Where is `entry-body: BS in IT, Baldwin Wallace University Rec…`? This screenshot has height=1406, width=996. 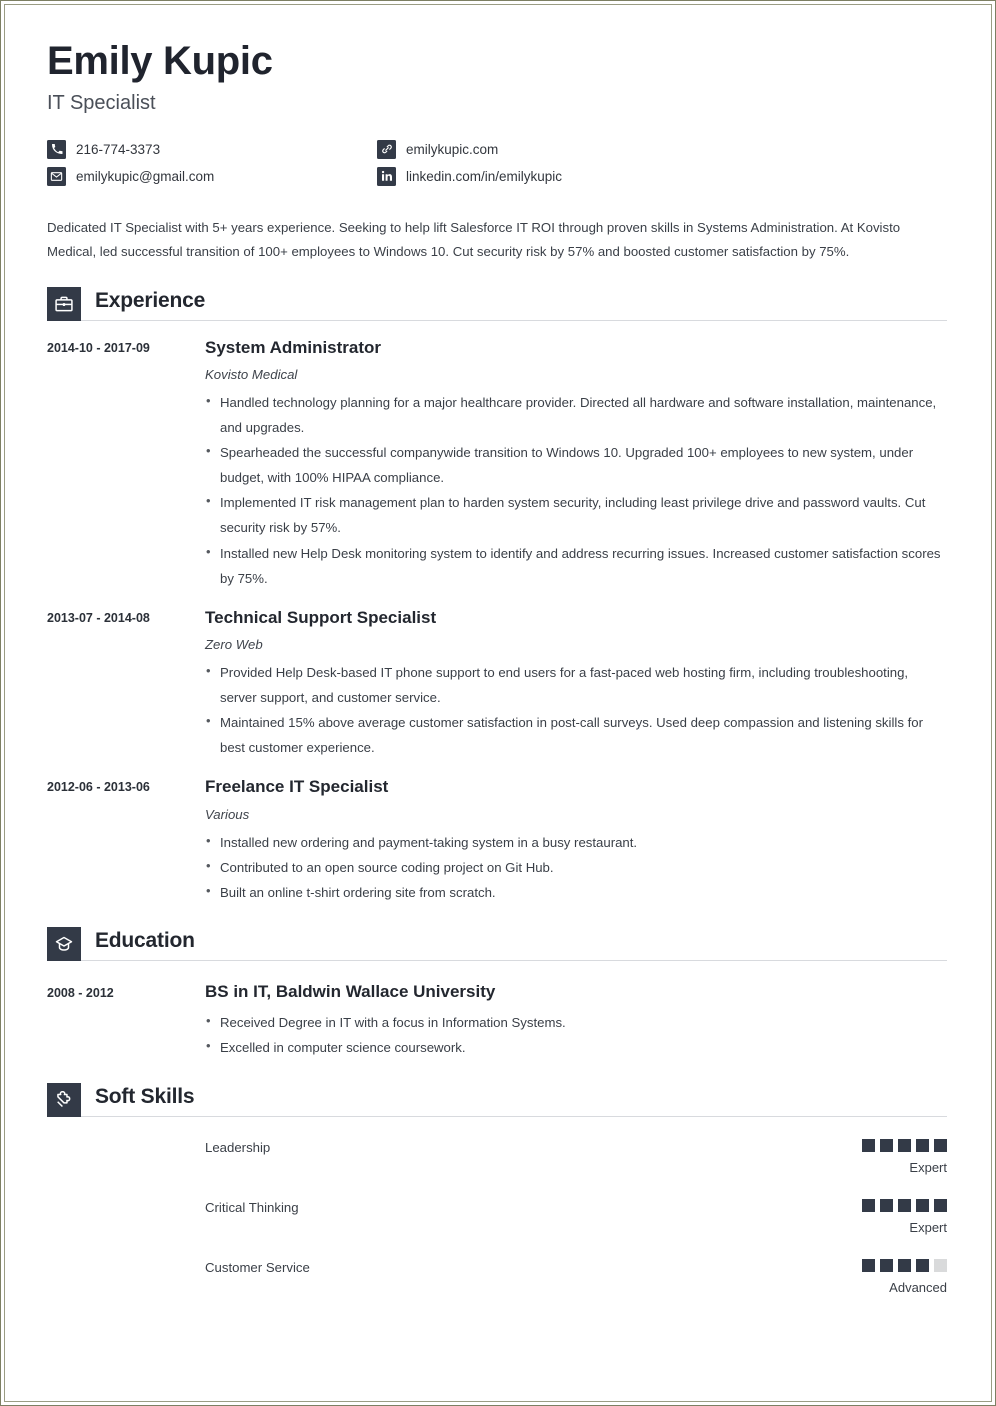 entry-body: BS in IT, Baldwin Wallace University Rec… is located at coordinates (576, 1021).